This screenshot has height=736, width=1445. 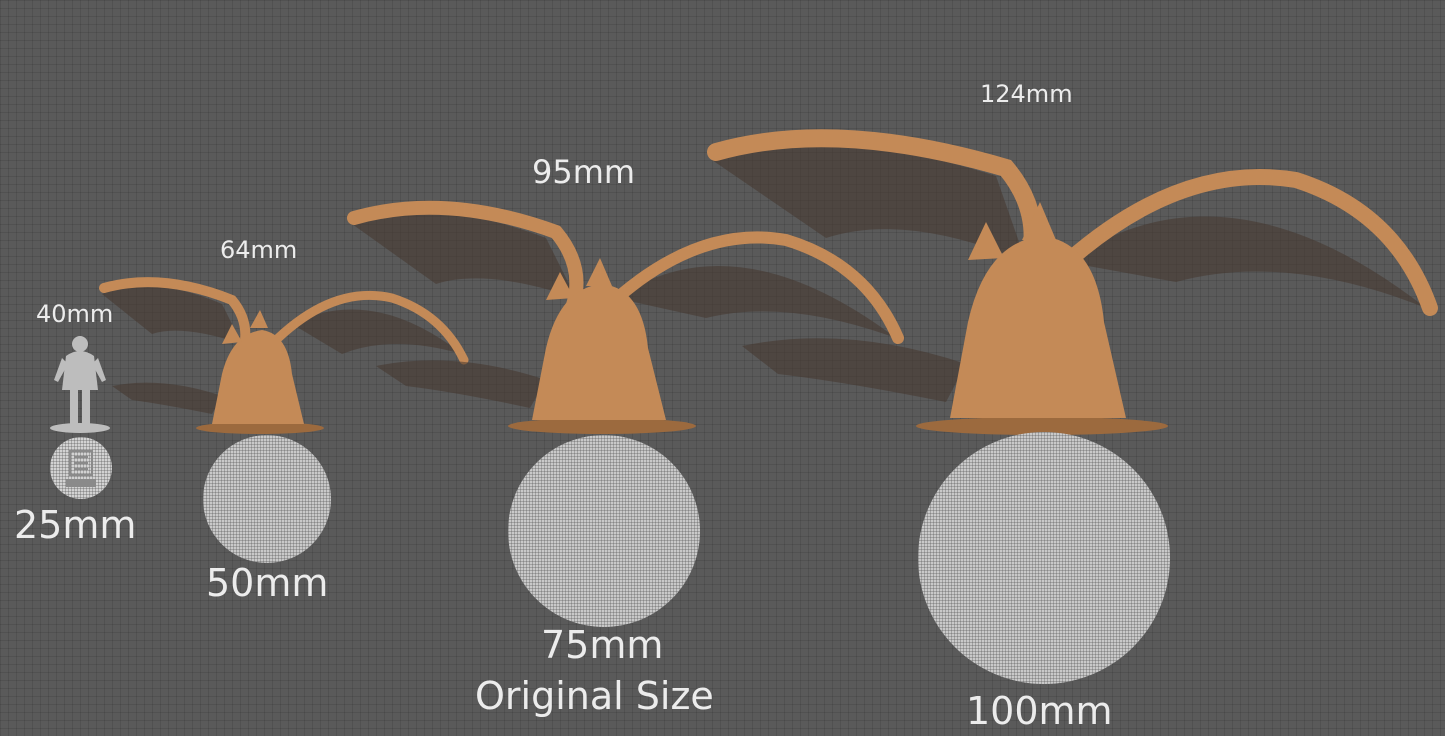 I want to click on studio-logo-icon, so click(x=81, y=468).